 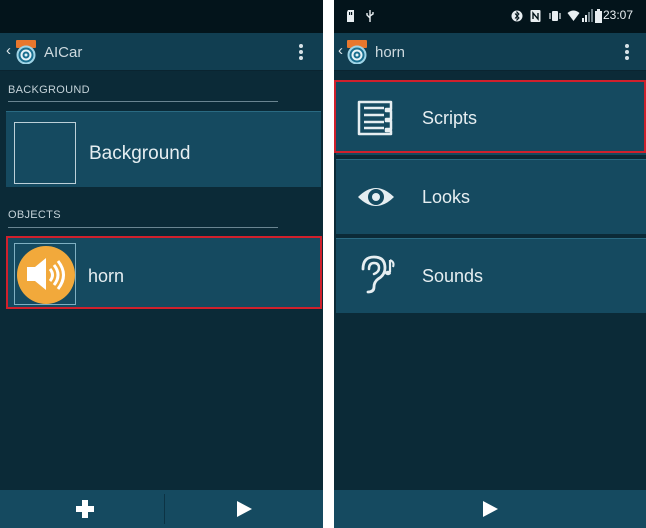 I want to click on section-header-background: BACKGROUND, so click(x=49, y=90).